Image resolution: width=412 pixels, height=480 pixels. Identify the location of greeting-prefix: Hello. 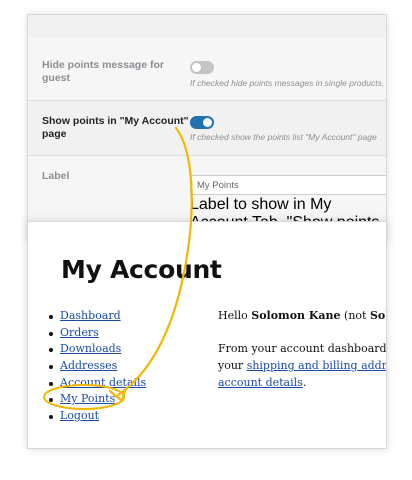
(235, 315).